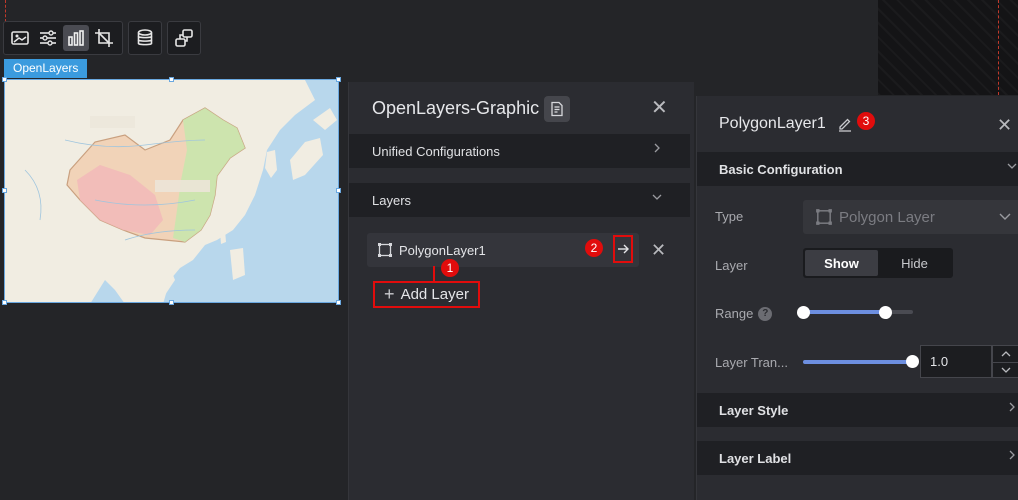 The width and height of the screenshot is (1018, 500). Describe the element at coordinates (594, 248) in the screenshot. I see `annotation-badge-2: 2` at that location.